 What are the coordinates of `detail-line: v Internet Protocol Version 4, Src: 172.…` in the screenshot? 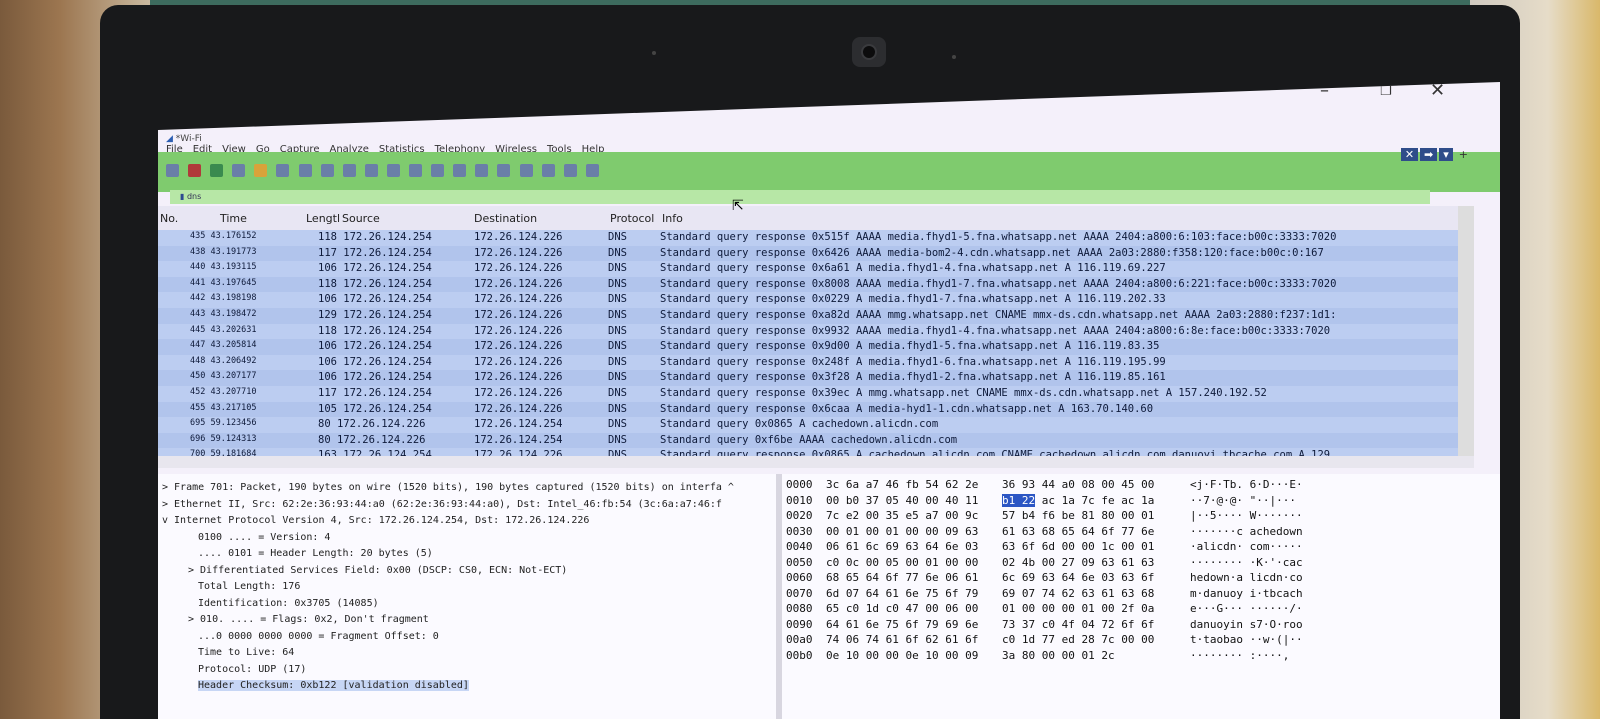 It's located at (375, 520).